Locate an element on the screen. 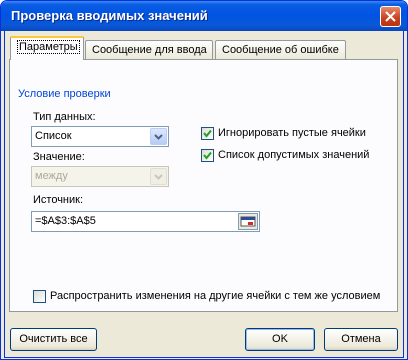  tab-error-alert-label: Сообщение об ошибке is located at coordinates (280, 50).